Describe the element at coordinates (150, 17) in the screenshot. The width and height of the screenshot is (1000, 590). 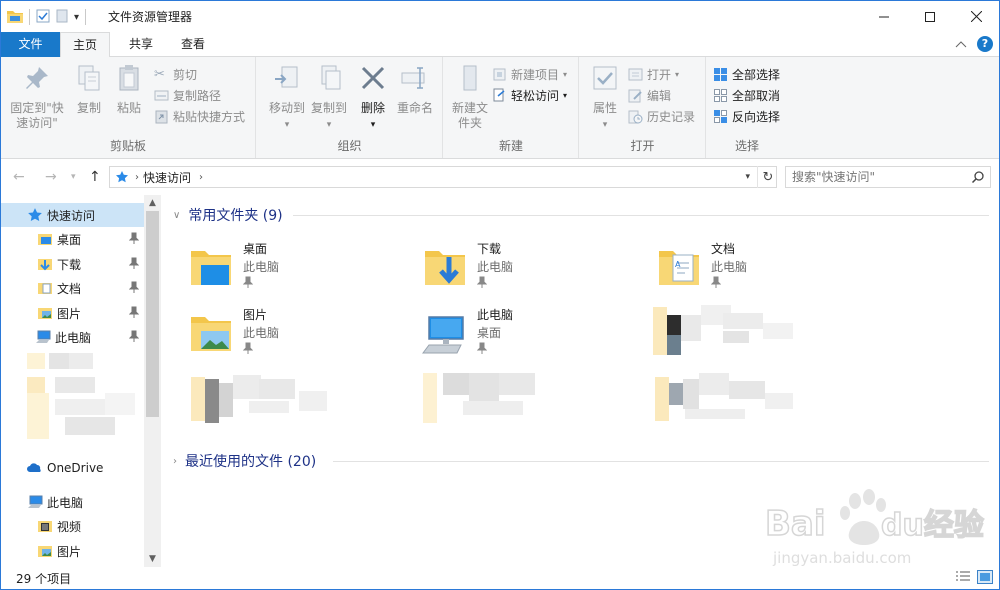
I see `window-title: 文件资源管理器` at that location.